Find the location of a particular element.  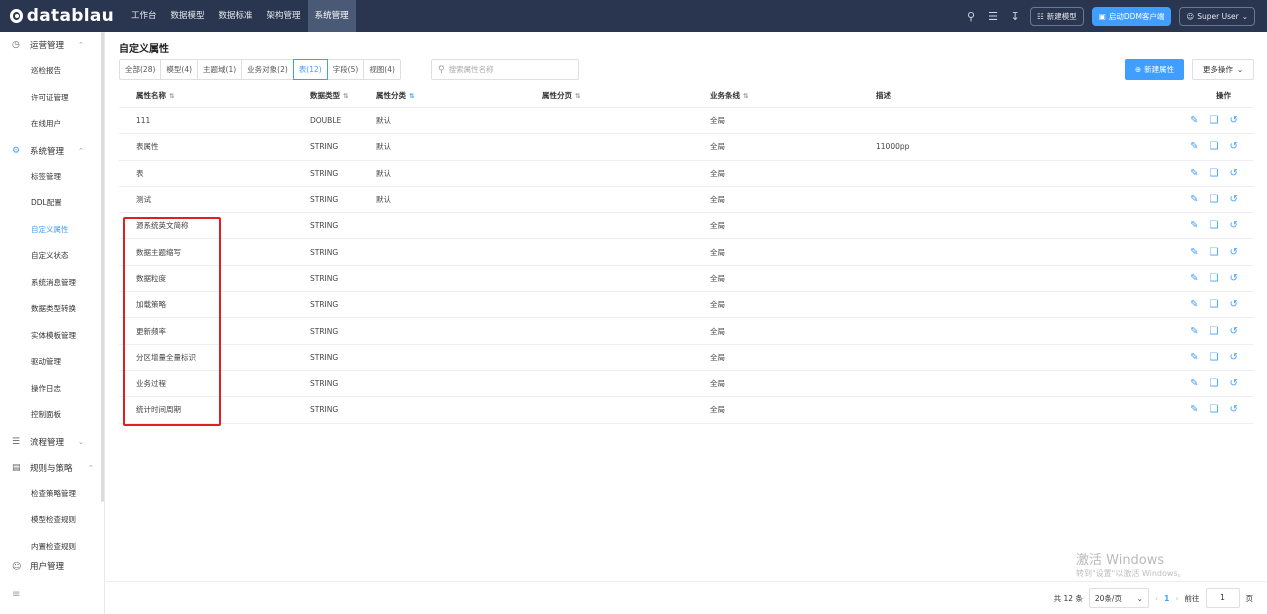

nav-item-architecture: 架构管理 is located at coordinates (284, 16).